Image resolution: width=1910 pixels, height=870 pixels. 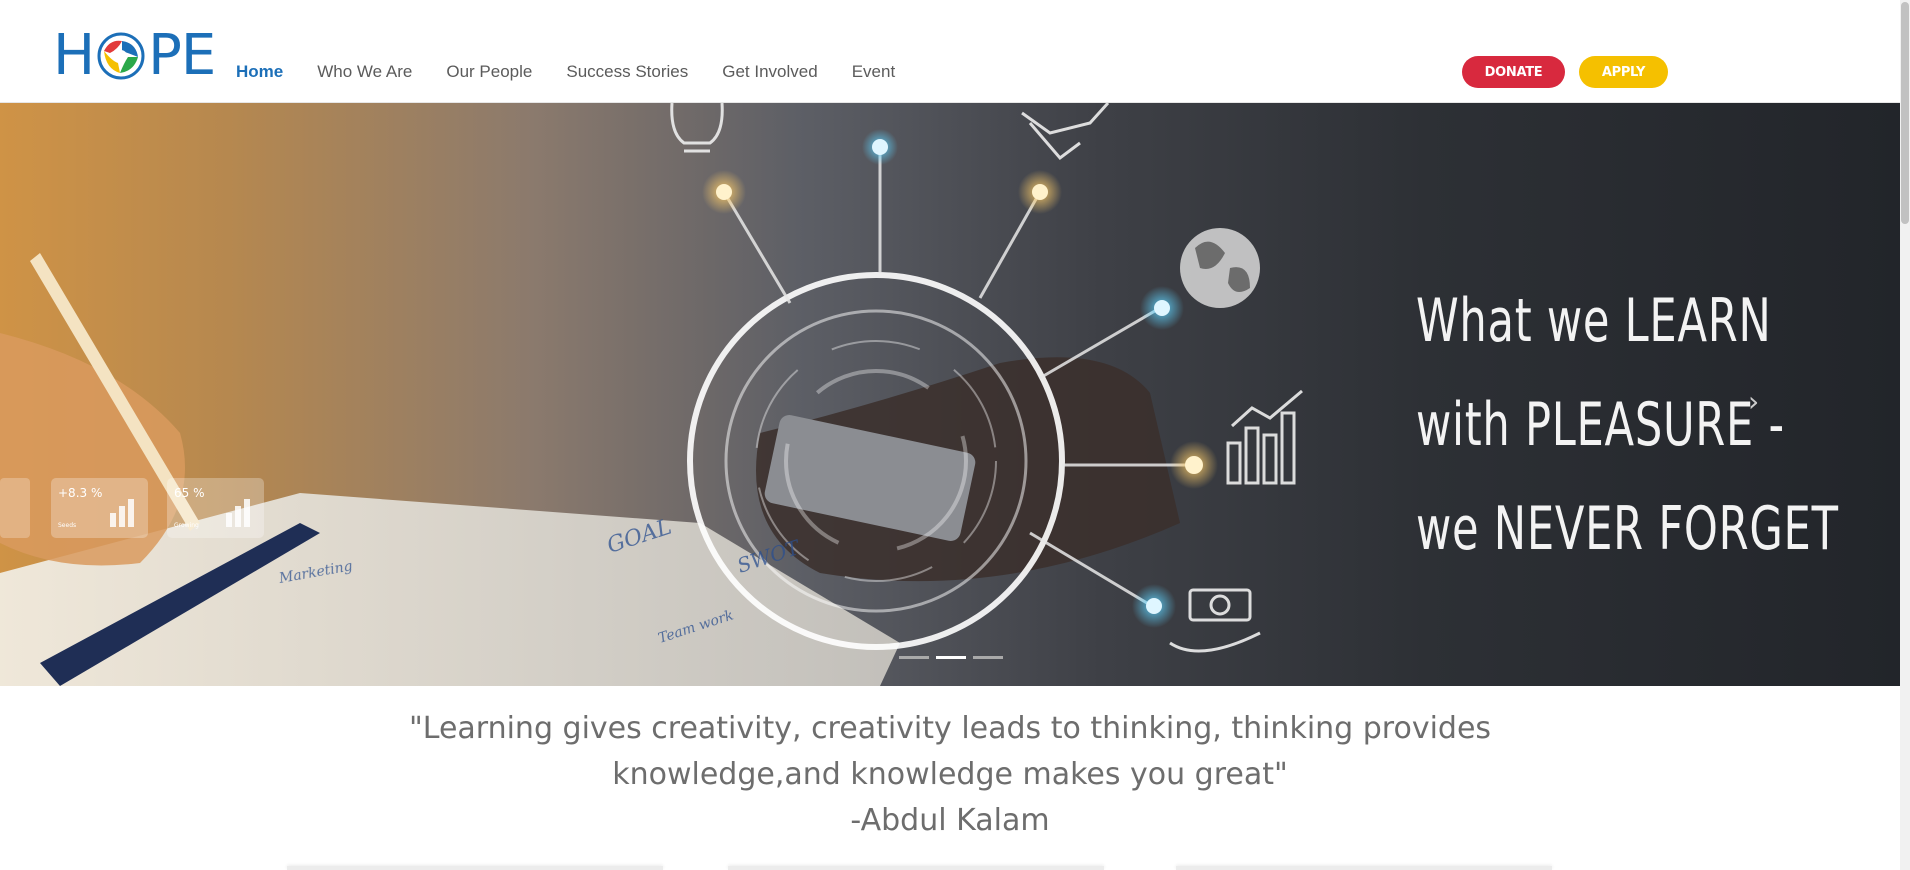 I want to click on page-scrollbar, so click(x=1905, y=435).